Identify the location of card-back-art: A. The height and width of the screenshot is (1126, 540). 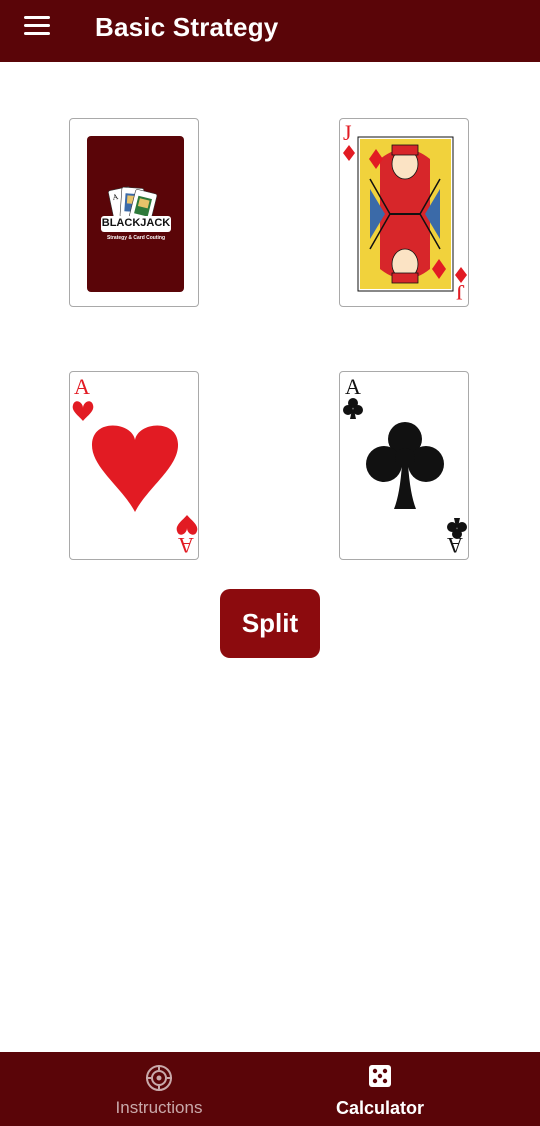
(135, 214).